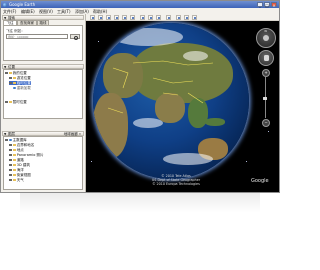 This screenshot has width=320, height=270. What do you see at coordinates (100, 17) in the screenshot?
I see `placemark-tool-icon` at bounding box center [100, 17].